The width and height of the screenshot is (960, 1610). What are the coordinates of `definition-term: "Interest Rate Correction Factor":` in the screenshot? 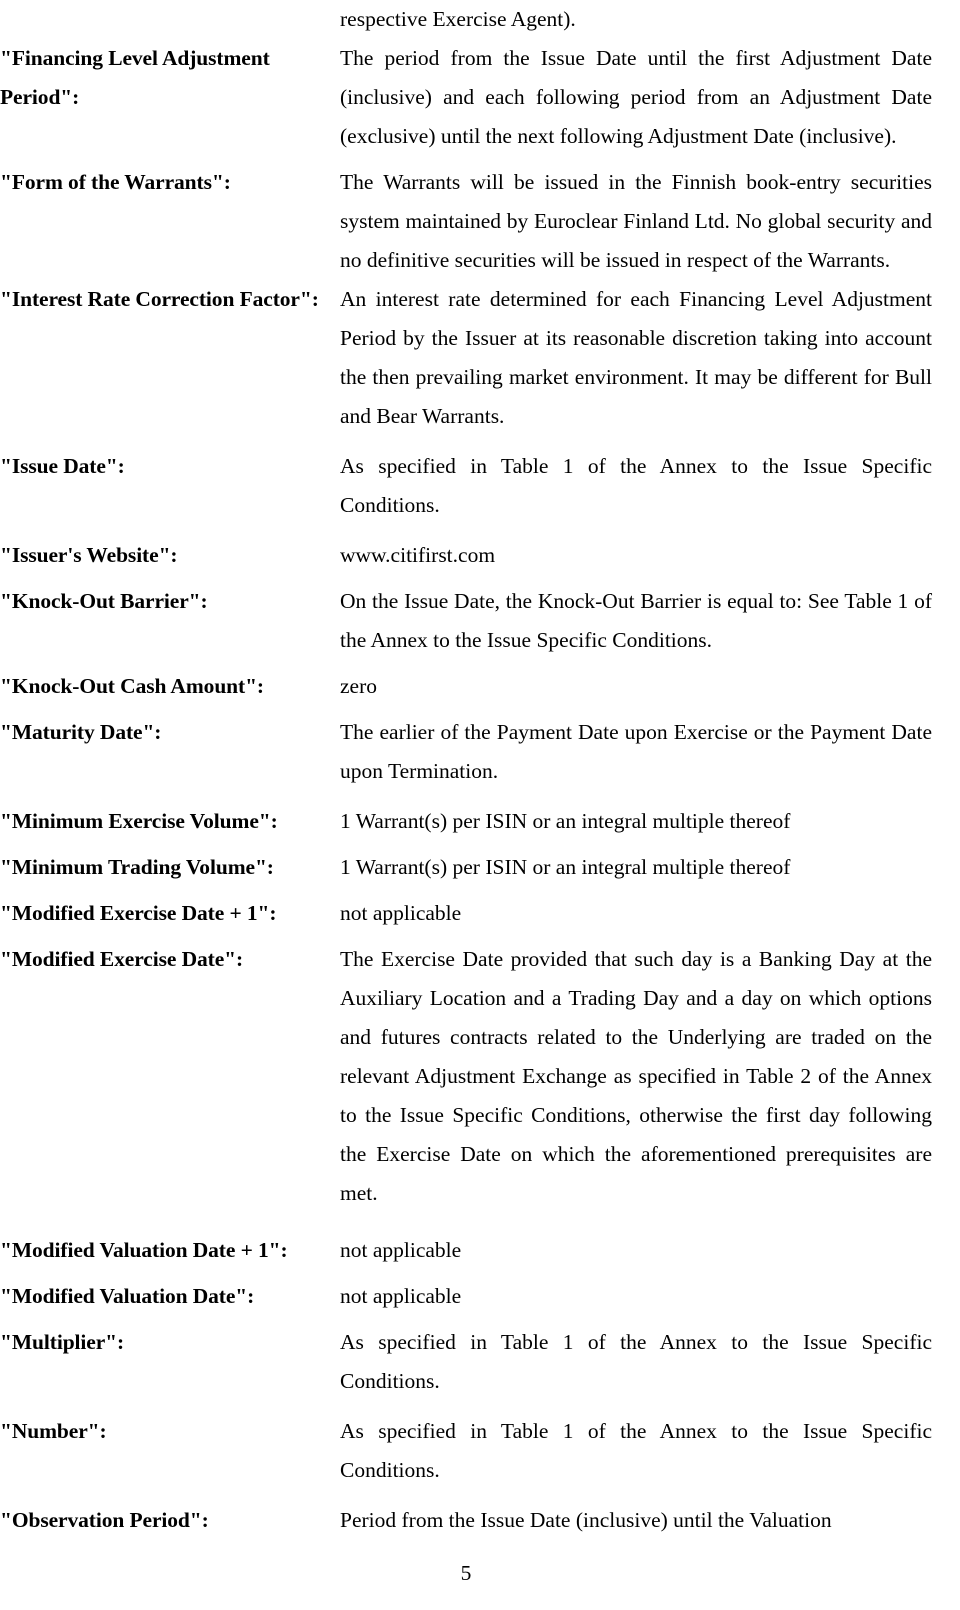 It's located at (159, 299).